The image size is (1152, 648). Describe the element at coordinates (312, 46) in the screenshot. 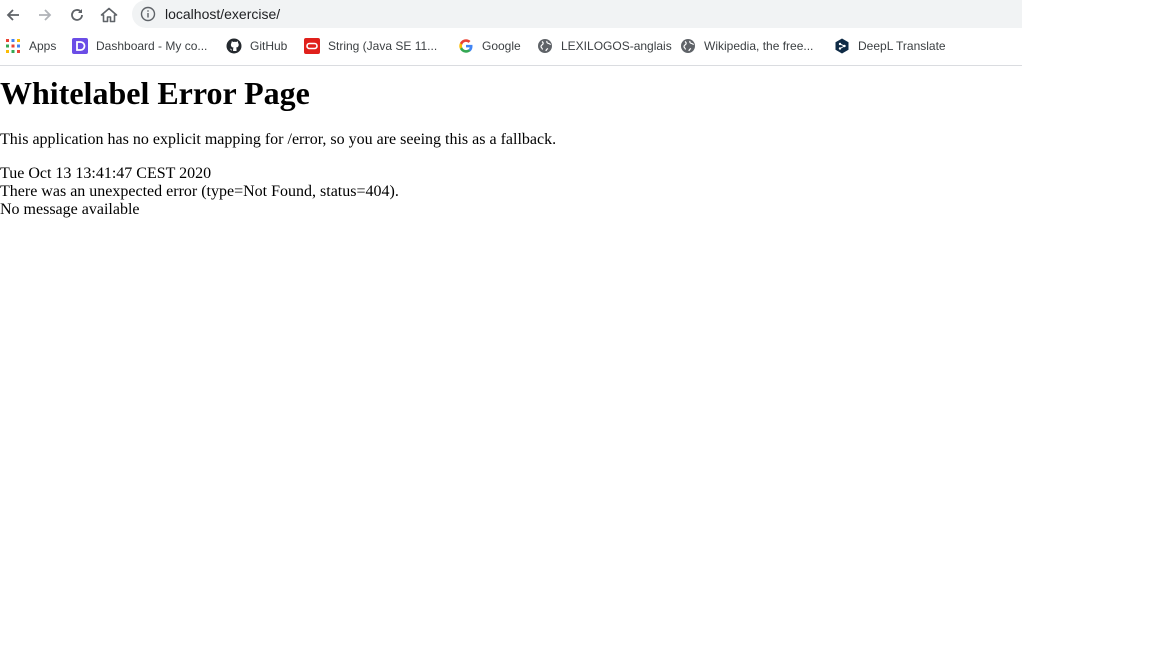

I see `oracle-icon` at that location.